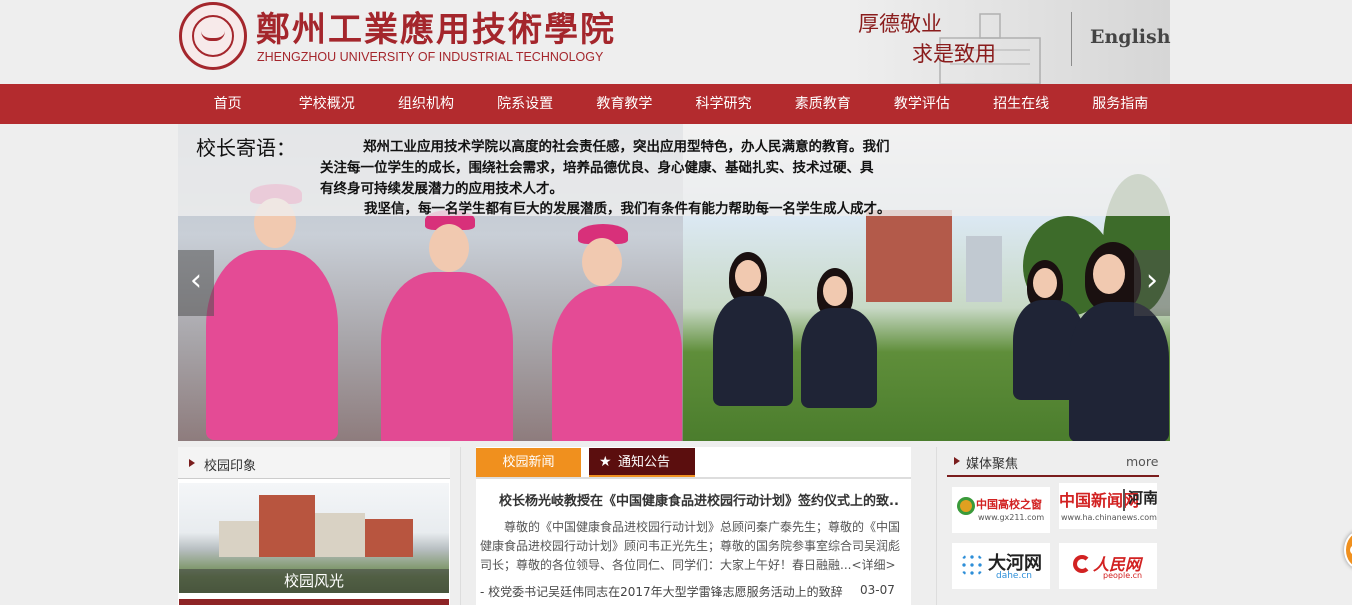 The image size is (1352, 605). Describe the element at coordinates (627, 209) in the screenshot. I see `principal-message-line: 我坚信，每一名学生都有巨大的发展潜质，我们有条件有能力帮助每一名学生成人成才。` at that location.